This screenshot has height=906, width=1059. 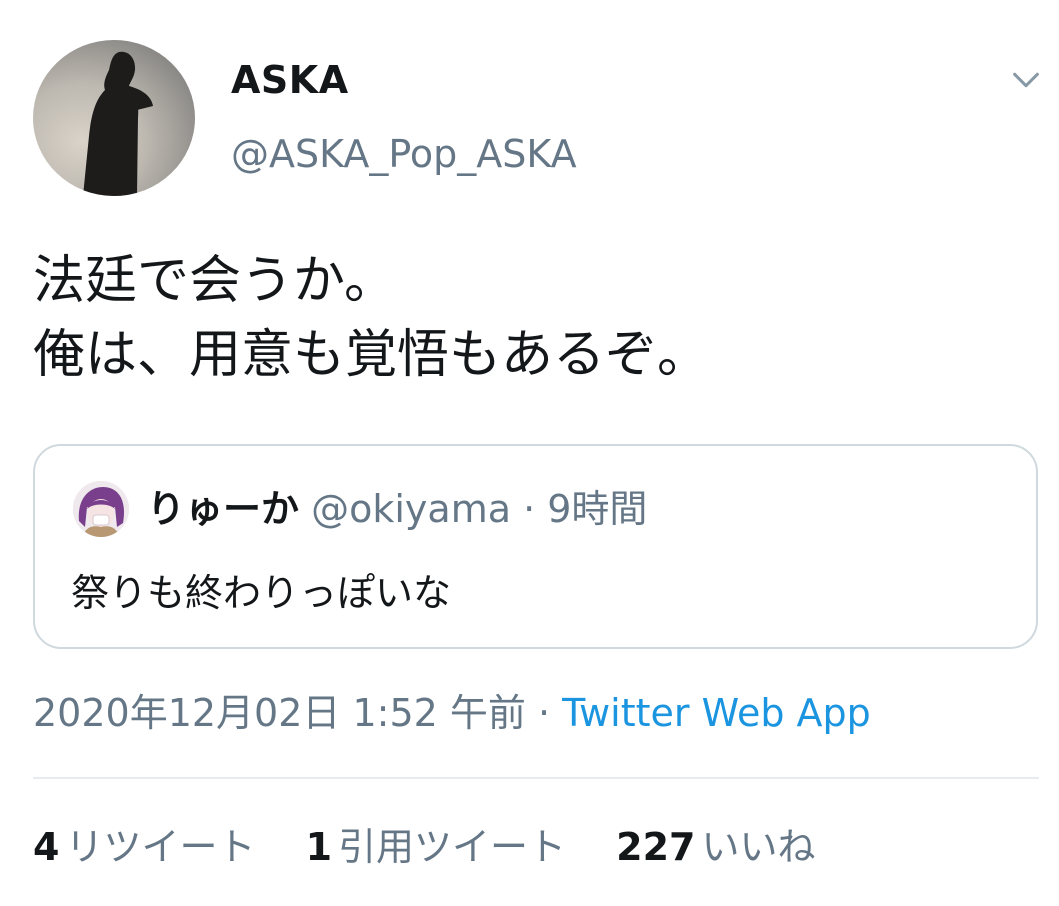 I want to click on anime-avatar-image, so click(x=101, y=509).